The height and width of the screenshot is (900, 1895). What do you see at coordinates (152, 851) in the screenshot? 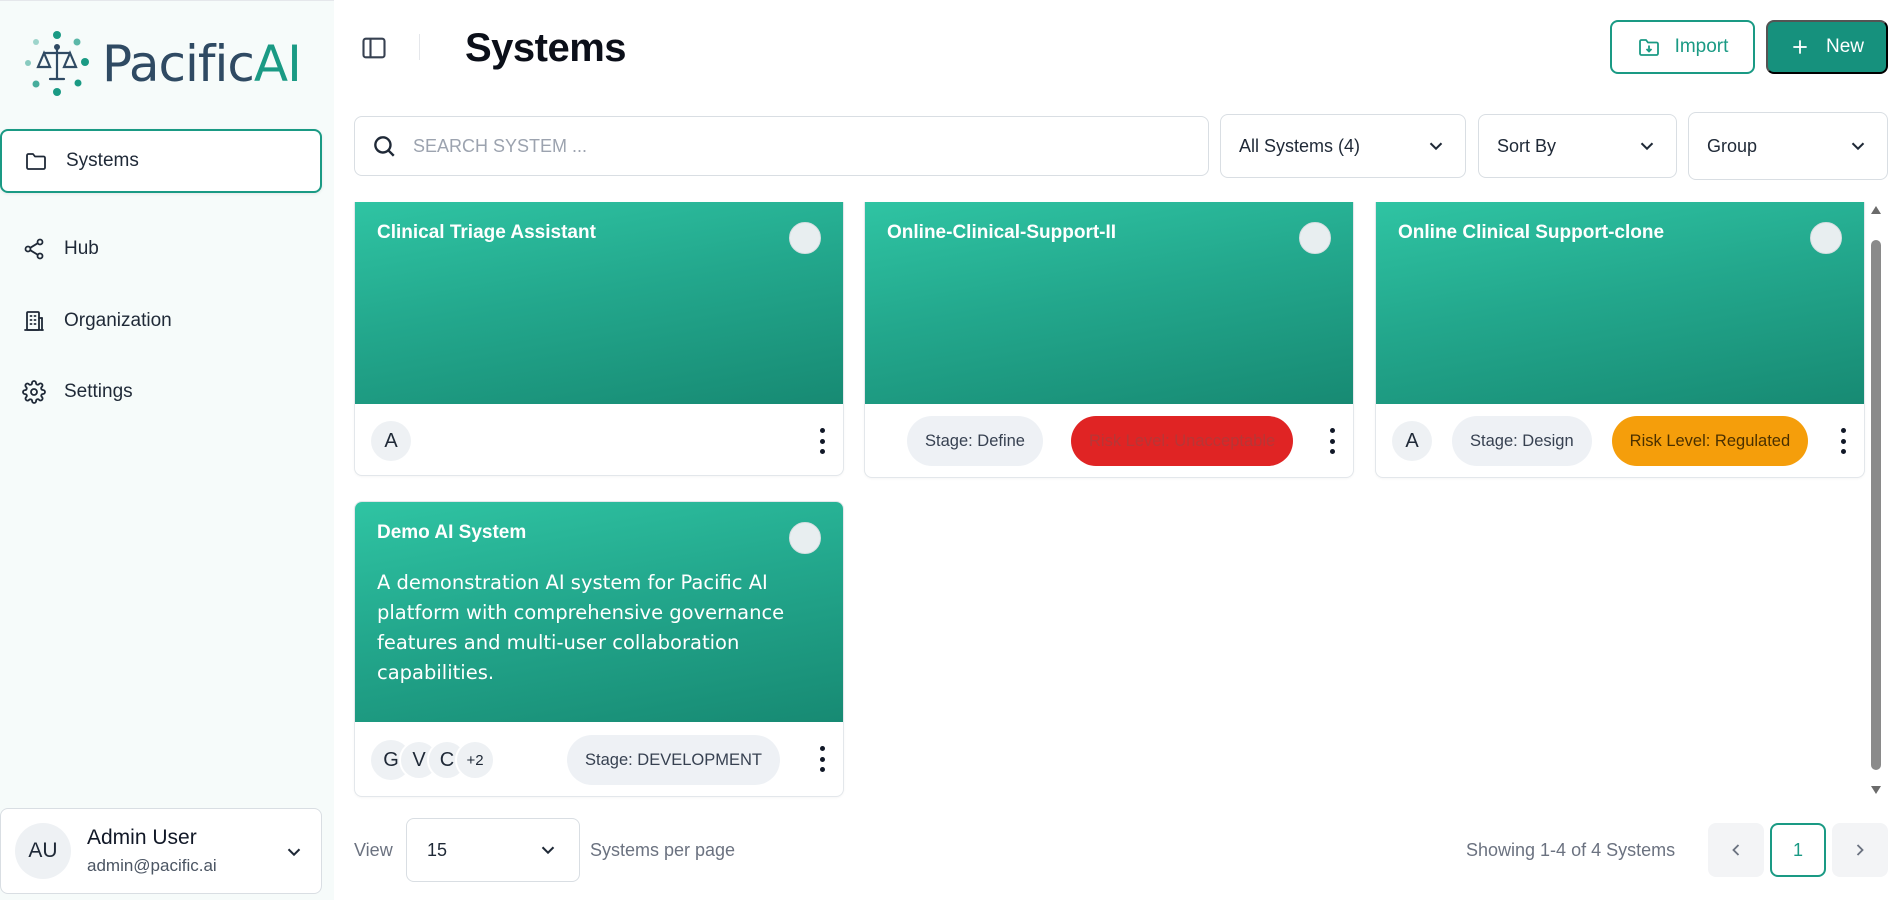
I see `user-info: Admin User admin@pacific.ai` at bounding box center [152, 851].